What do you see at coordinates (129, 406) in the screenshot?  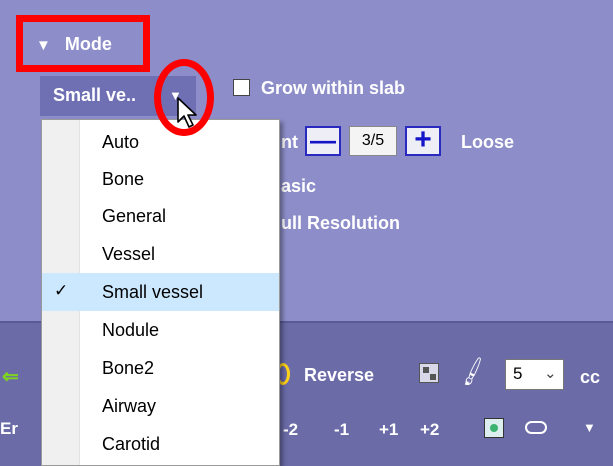 I see `menu-item-label: Airway` at bounding box center [129, 406].